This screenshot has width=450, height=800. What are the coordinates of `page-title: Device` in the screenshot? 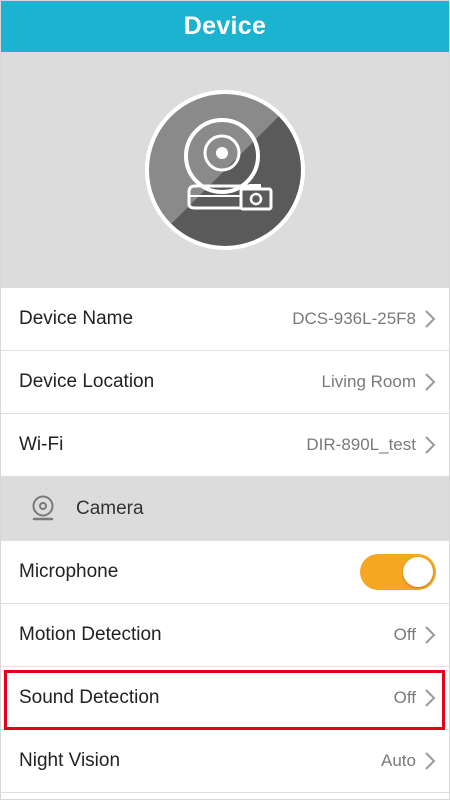 It's located at (225, 25).